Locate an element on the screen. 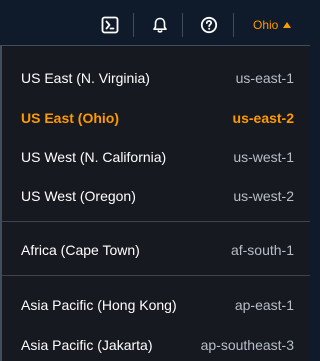  region-selector-label: Ohio is located at coordinates (266, 25).